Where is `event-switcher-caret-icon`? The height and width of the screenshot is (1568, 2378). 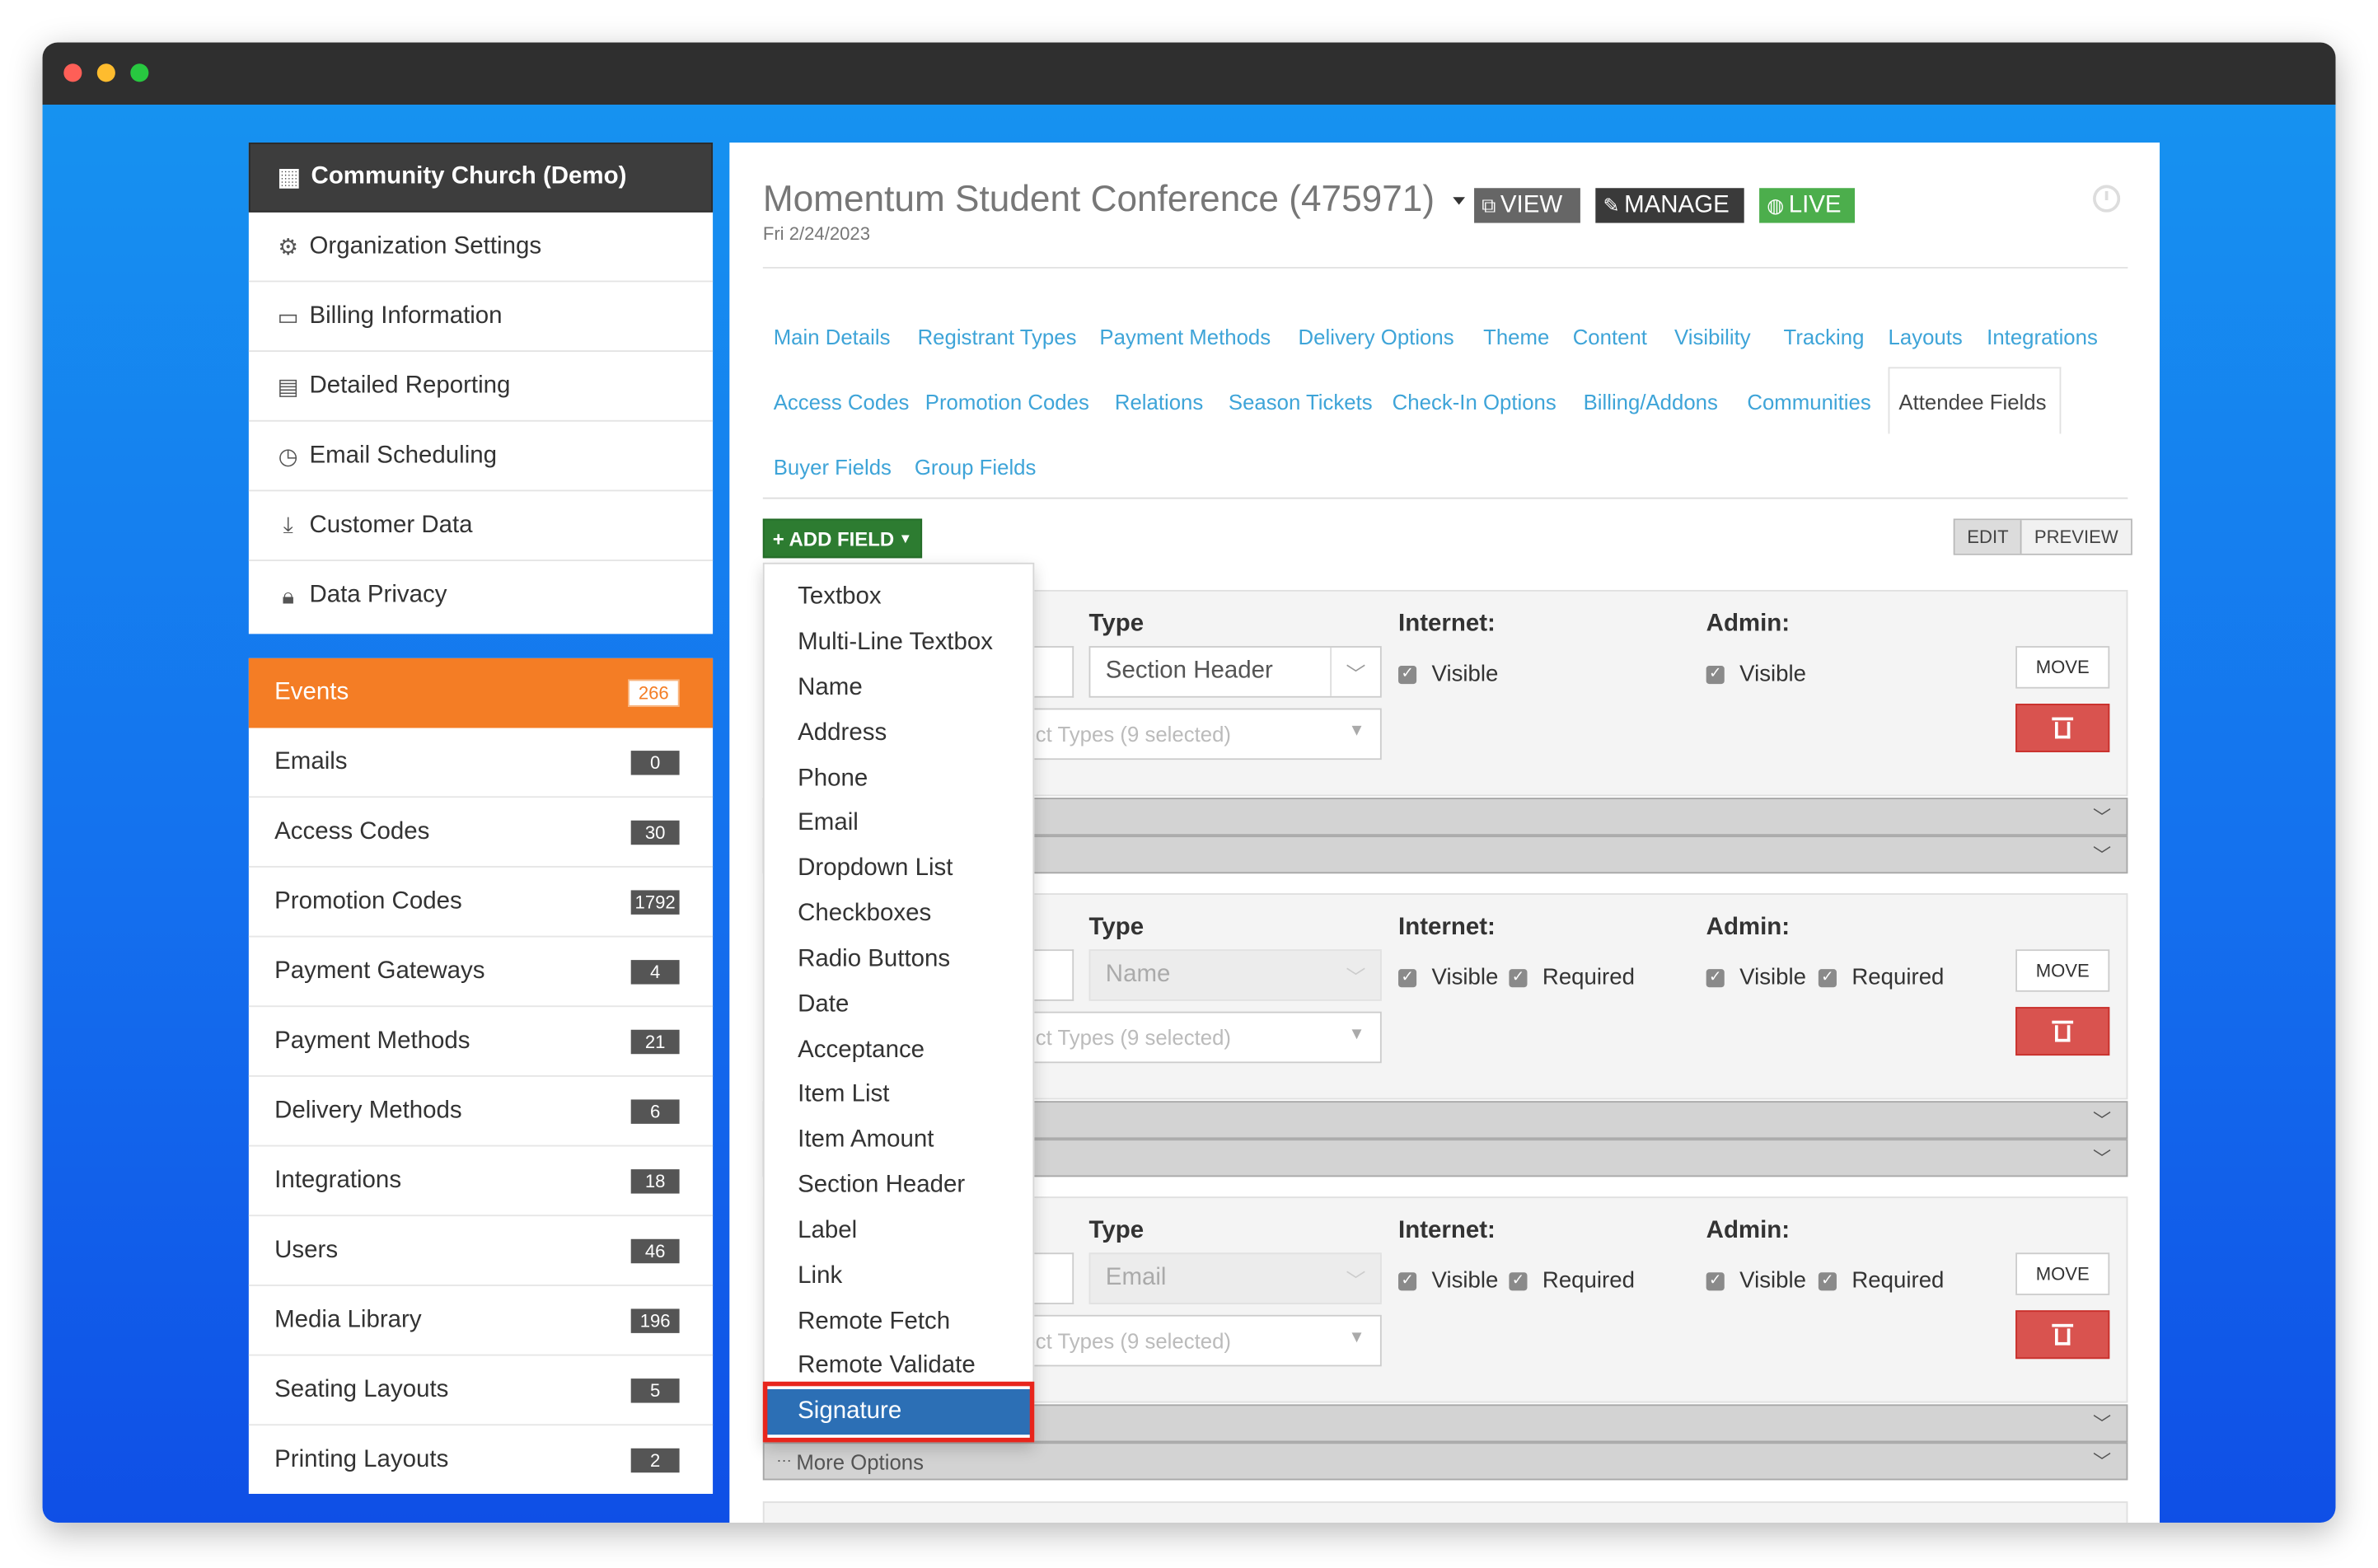 event-switcher-caret-icon is located at coordinates (1459, 201).